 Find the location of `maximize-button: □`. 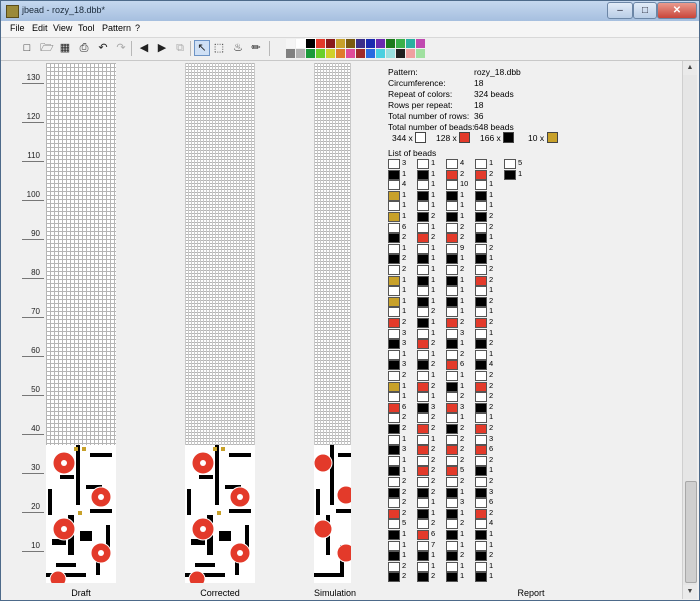

maximize-button: □ is located at coordinates (645, 10).